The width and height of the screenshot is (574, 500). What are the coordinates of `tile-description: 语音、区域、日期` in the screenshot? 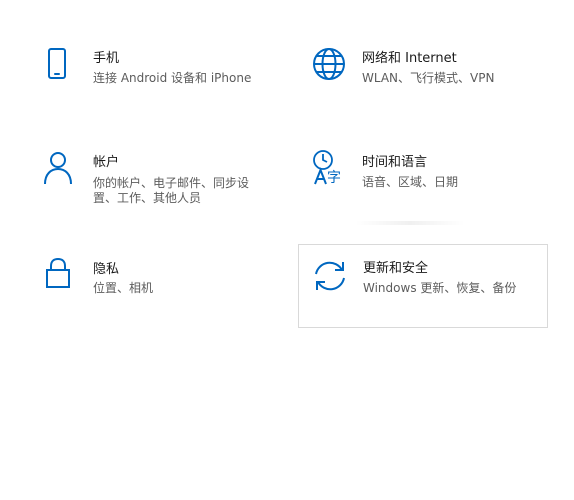 It's located at (410, 182).